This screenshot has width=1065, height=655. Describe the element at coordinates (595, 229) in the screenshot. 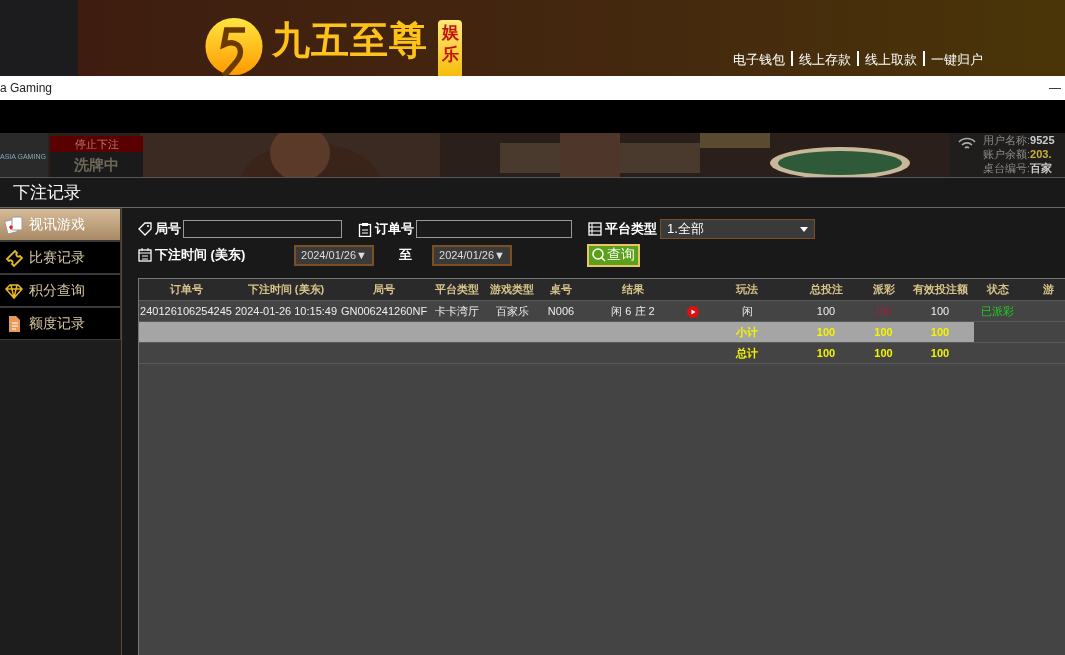

I see `list-icon` at that location.